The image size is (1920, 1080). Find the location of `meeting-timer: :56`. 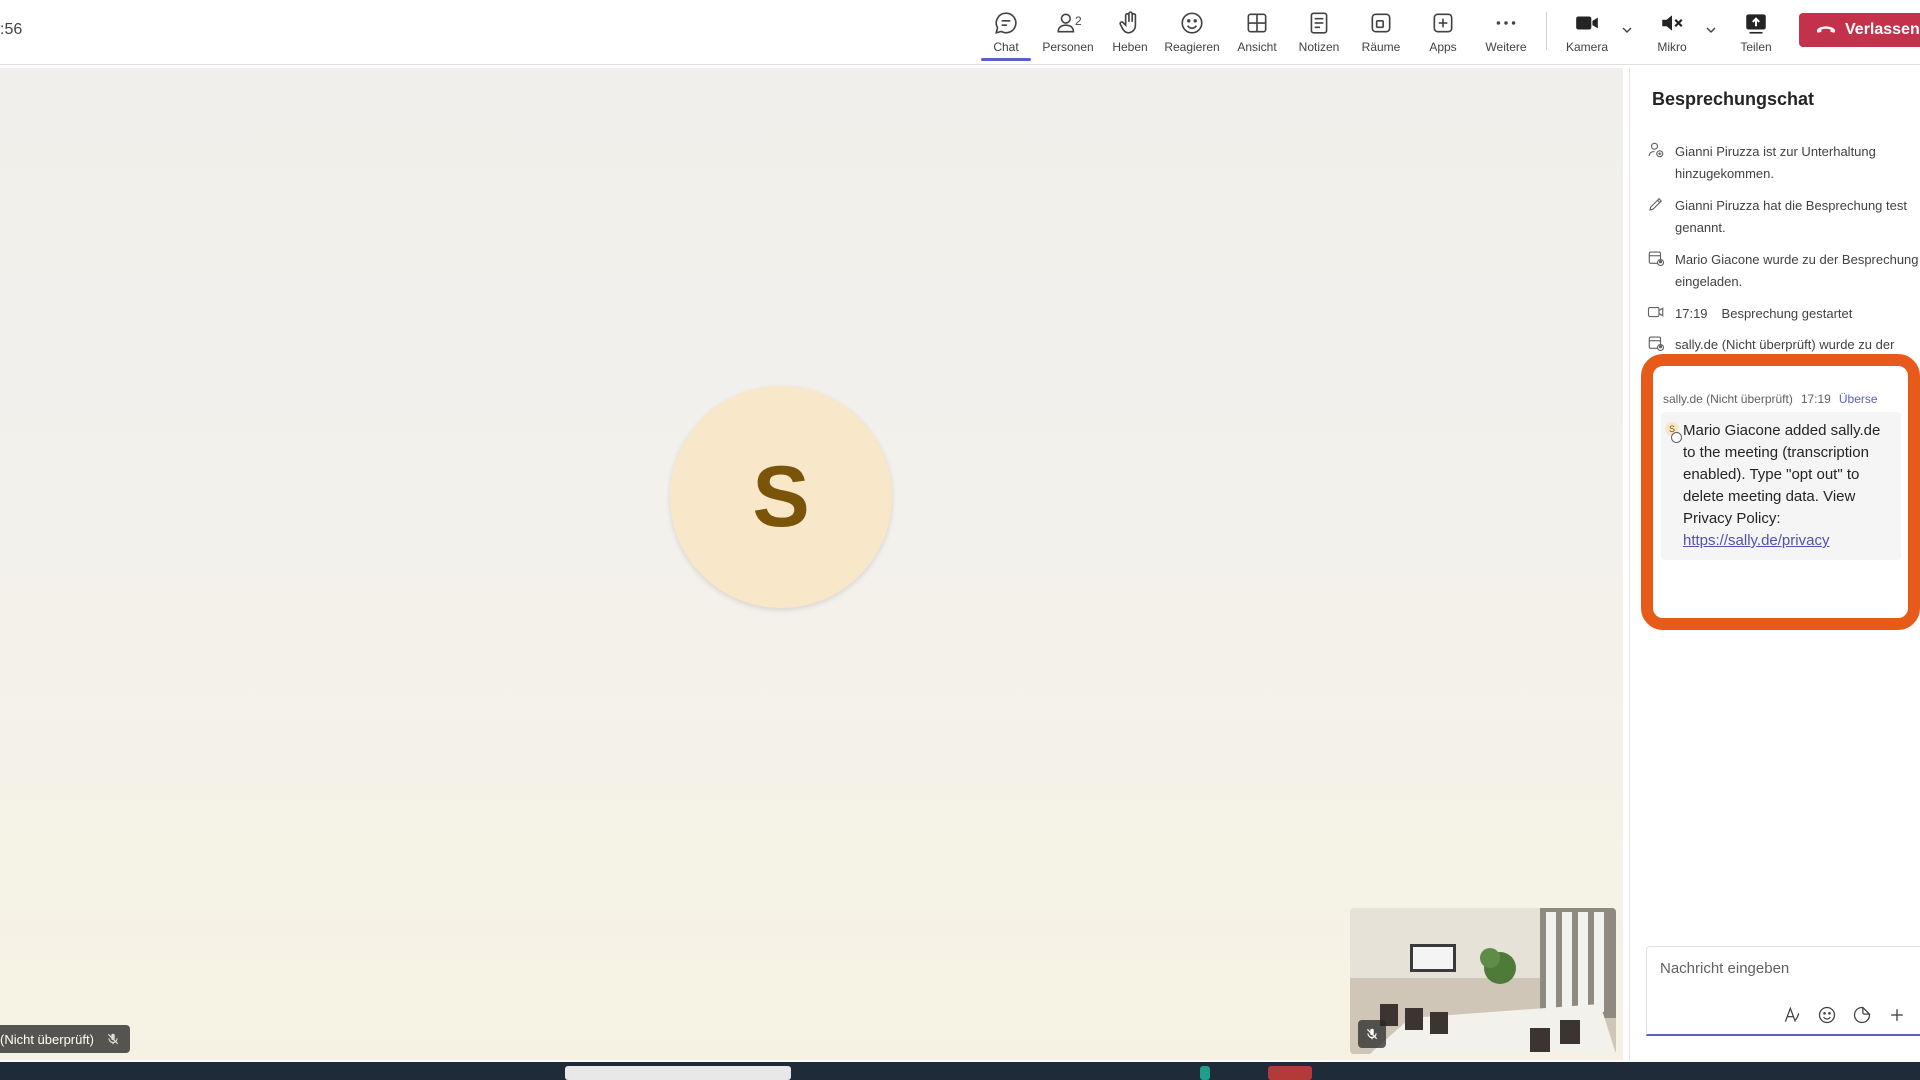

meeting-timer: :56 is located at coordinates (11, 29).